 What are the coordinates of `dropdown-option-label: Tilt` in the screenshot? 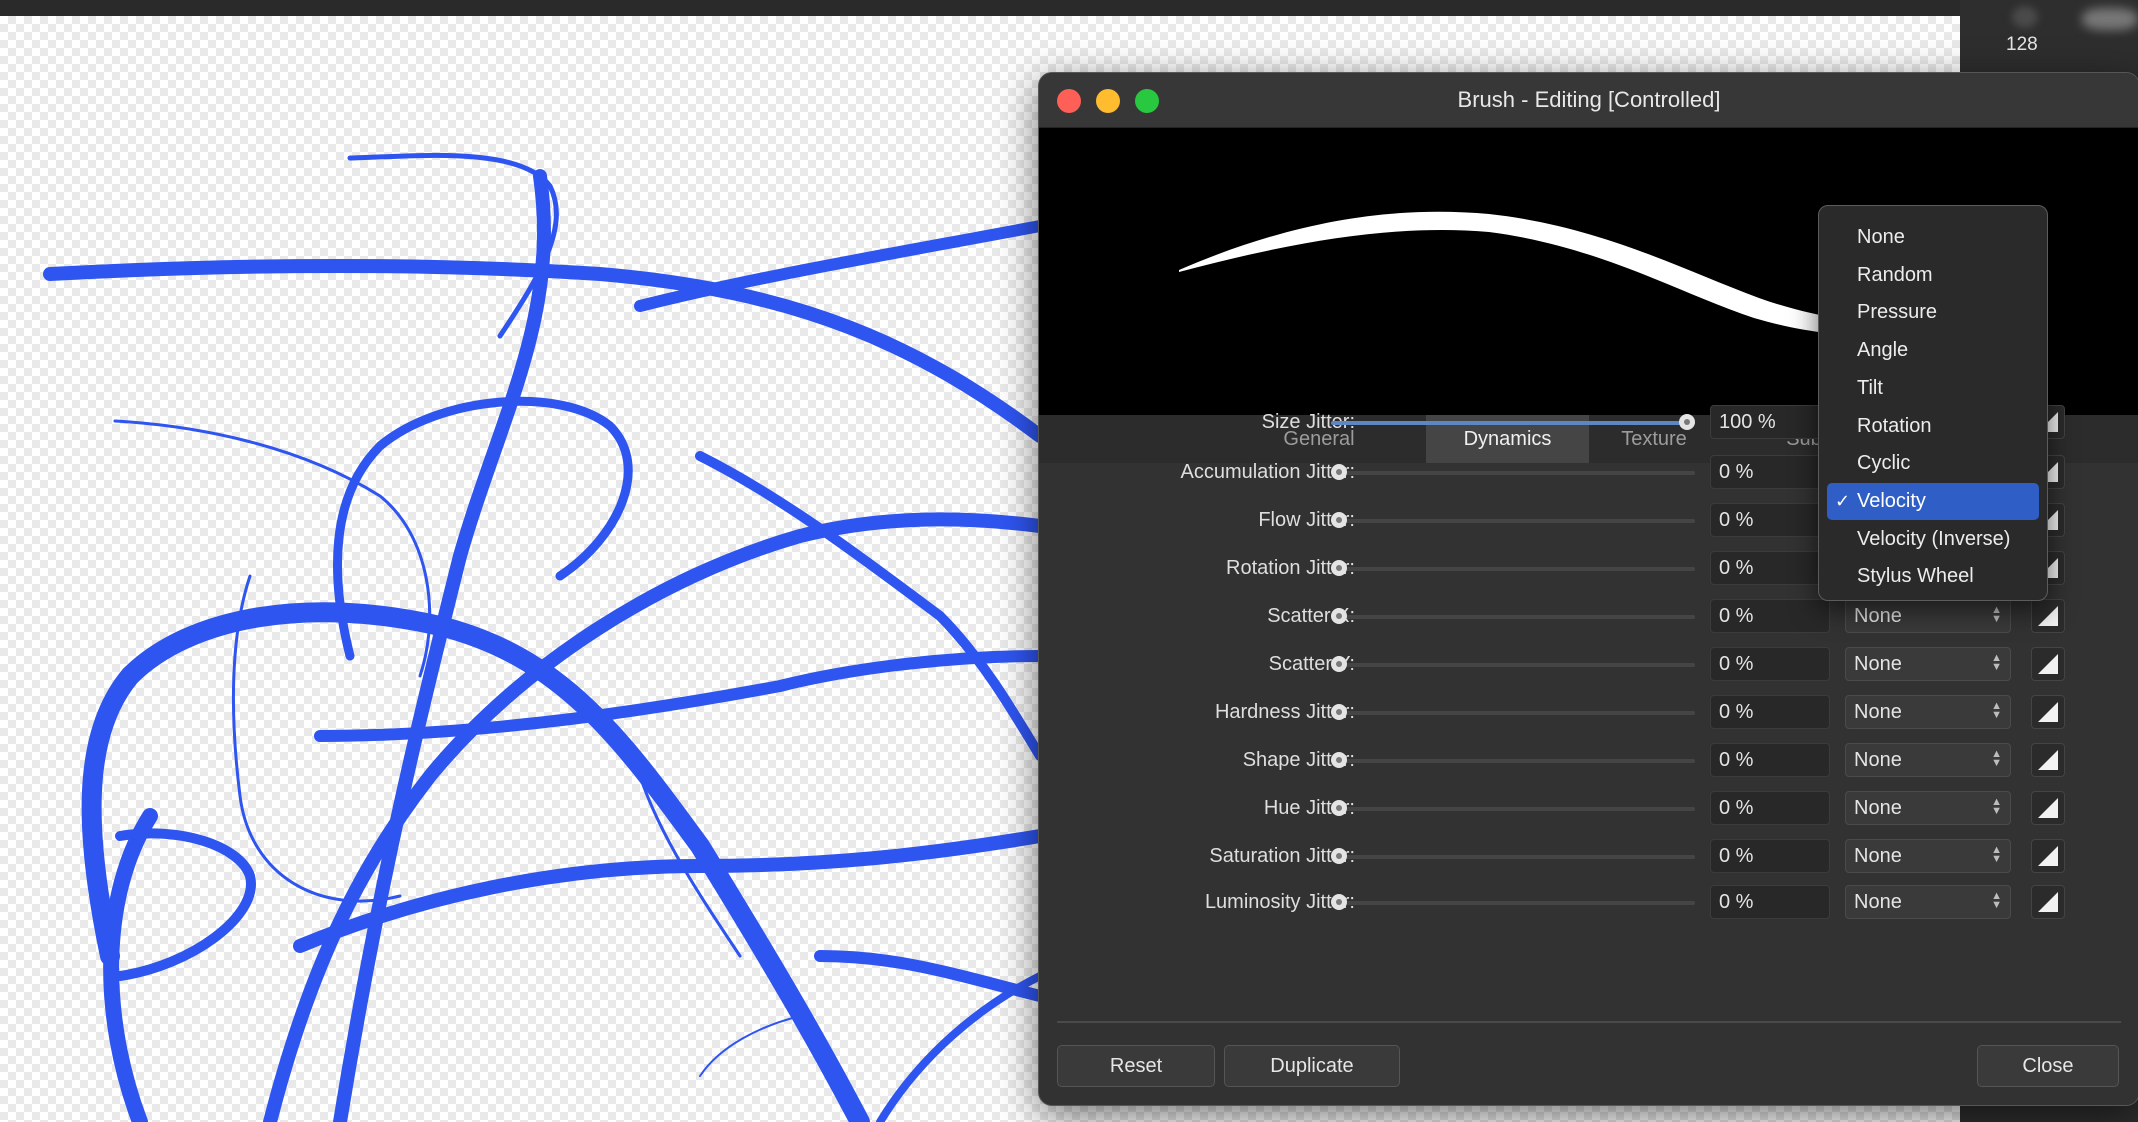 It's located at (1870, 387).